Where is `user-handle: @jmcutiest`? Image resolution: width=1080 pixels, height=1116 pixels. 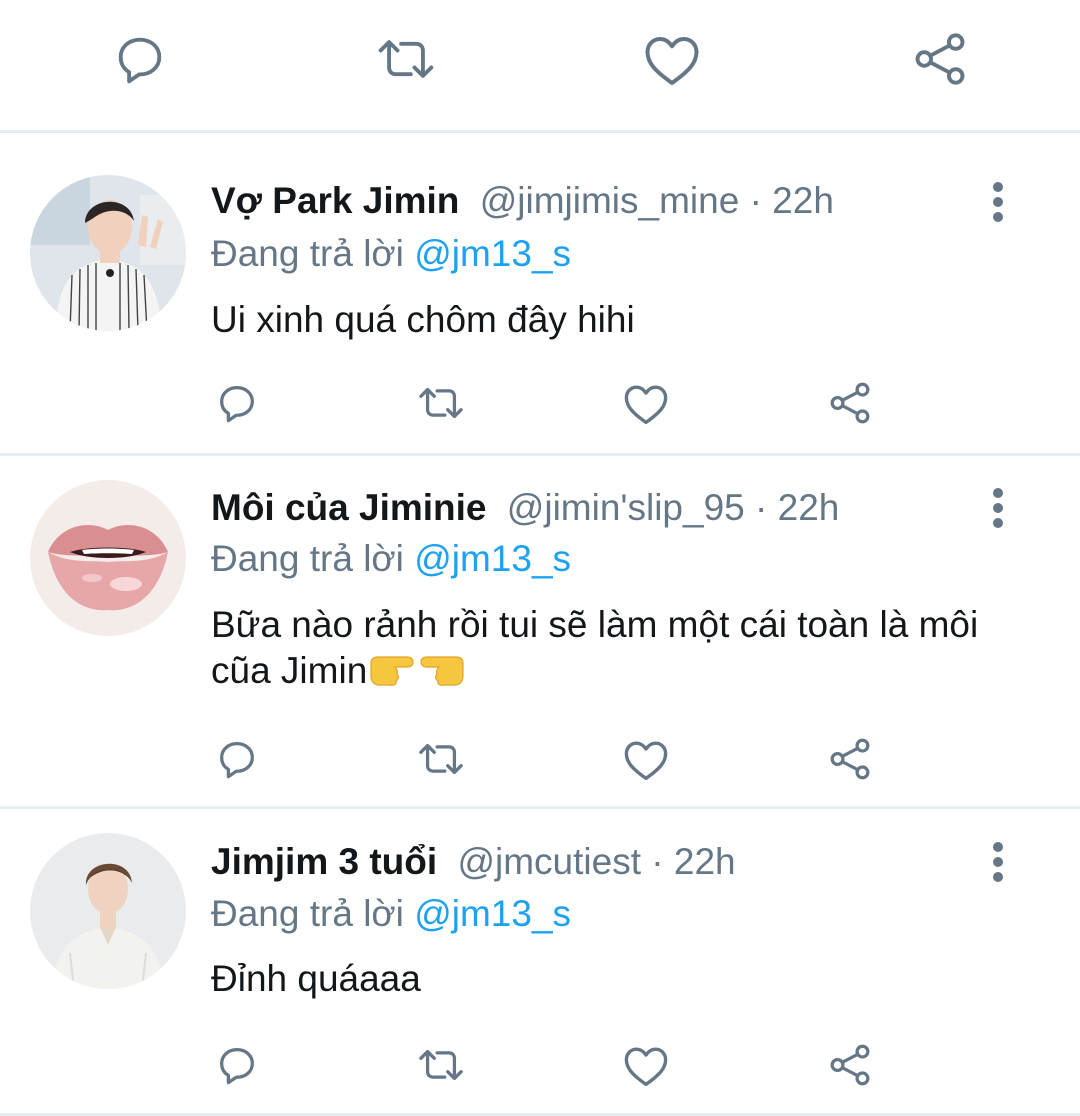
user-handle: @jmcutiest is located at coordinates (549, 861).